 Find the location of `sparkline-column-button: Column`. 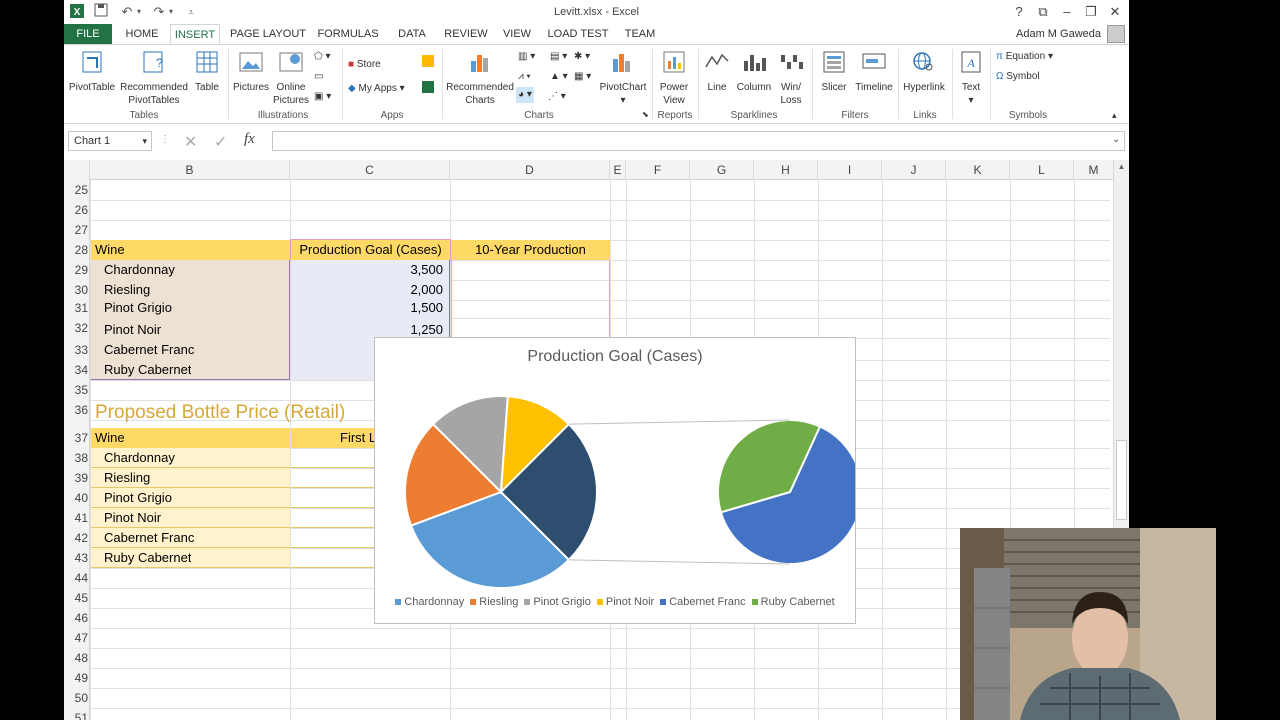

sparkline-column-button: Column is located at coordinates (754, 71).